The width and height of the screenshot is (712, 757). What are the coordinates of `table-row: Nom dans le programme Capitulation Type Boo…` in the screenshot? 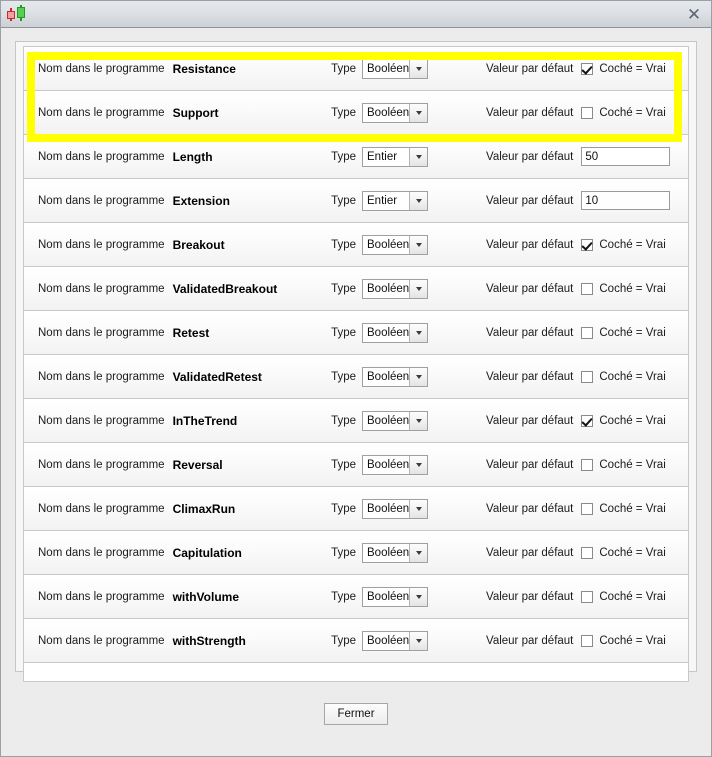 It's located at (356, 553).